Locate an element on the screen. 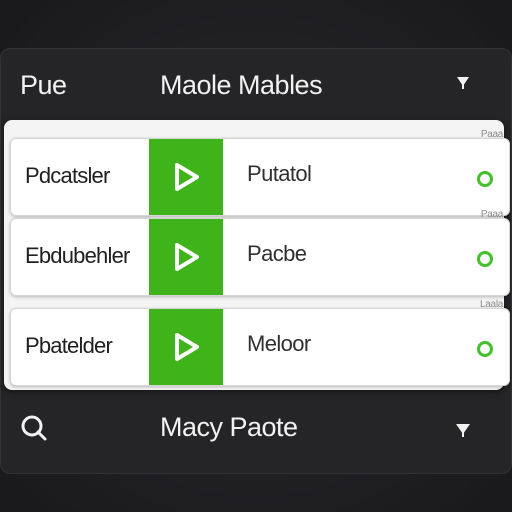 This screenshot has width=512, height=512. row-track: Meloor is located at coordinates (279, 343).